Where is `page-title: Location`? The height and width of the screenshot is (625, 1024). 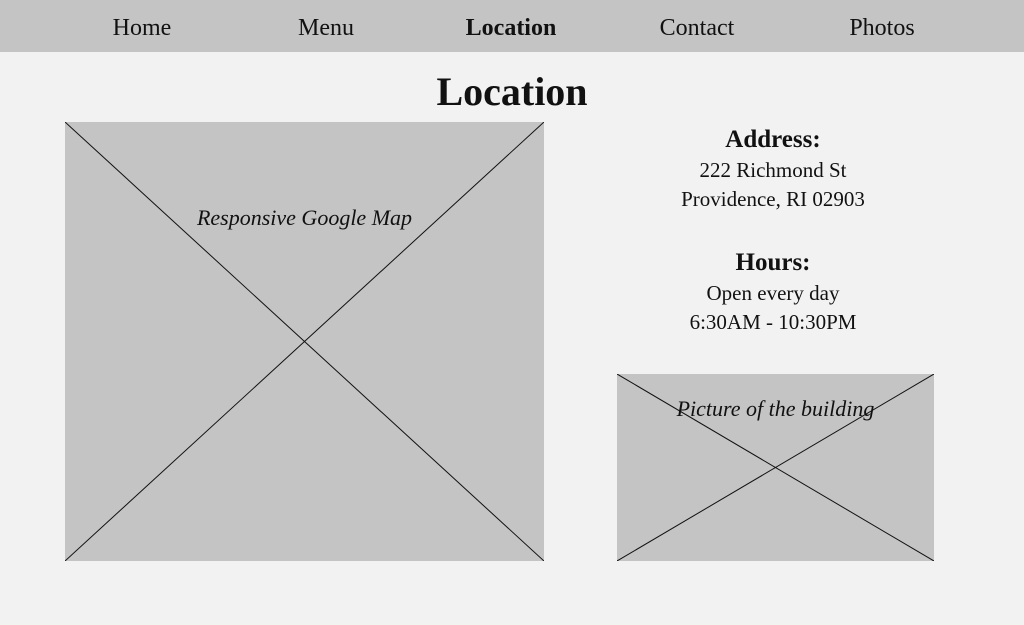 page-title: Location is located at coordinates (512, 91).